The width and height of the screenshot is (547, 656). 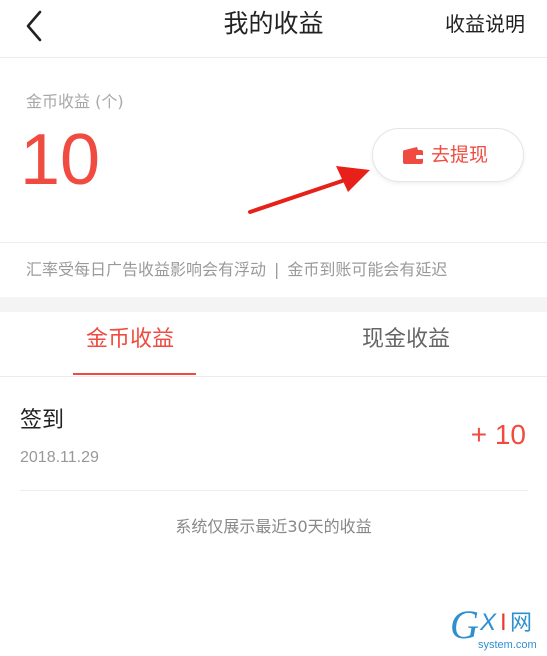 I want to click on coin-earnings-label: 金币收益 (个), so click(x=75, y=101).